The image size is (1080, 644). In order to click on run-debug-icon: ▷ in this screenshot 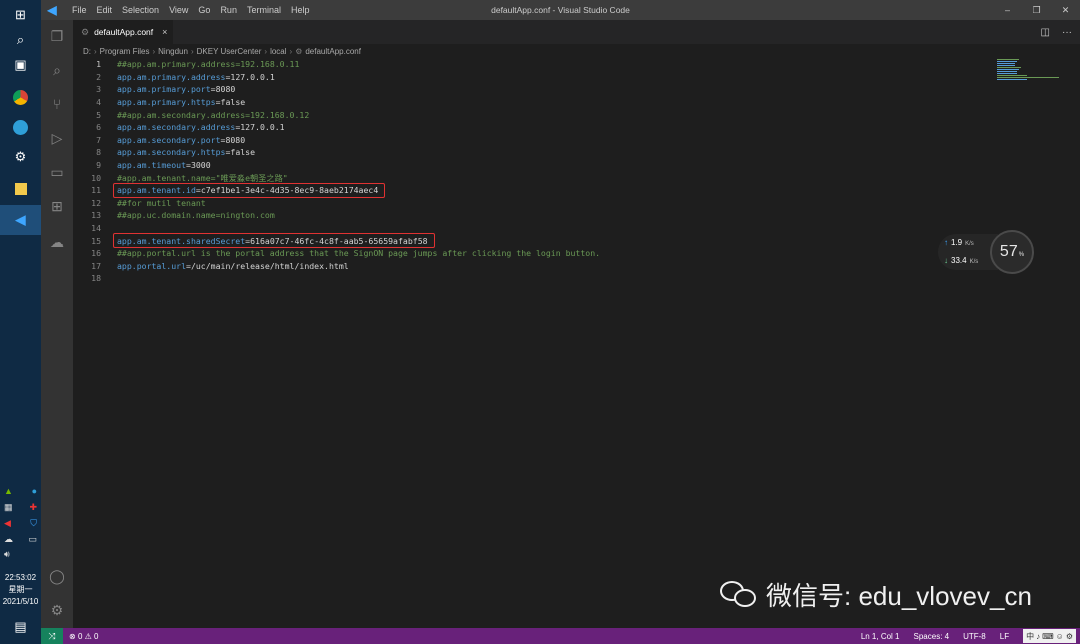, I will do `click(57, 138)`.